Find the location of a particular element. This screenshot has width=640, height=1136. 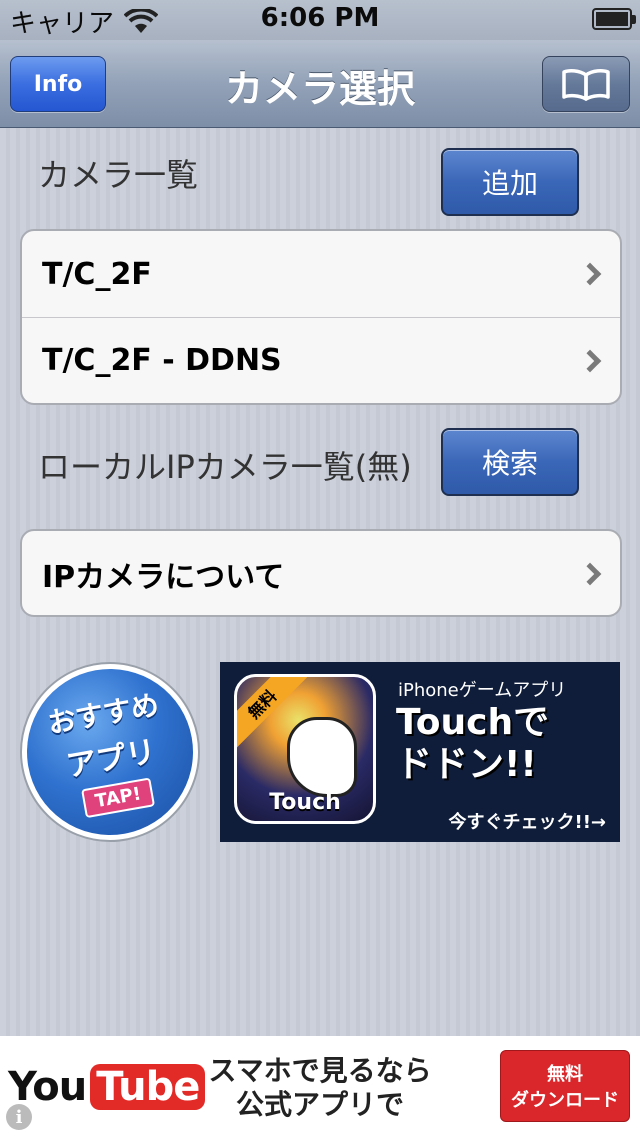

battery-icon is located at coordinates (614, 19).